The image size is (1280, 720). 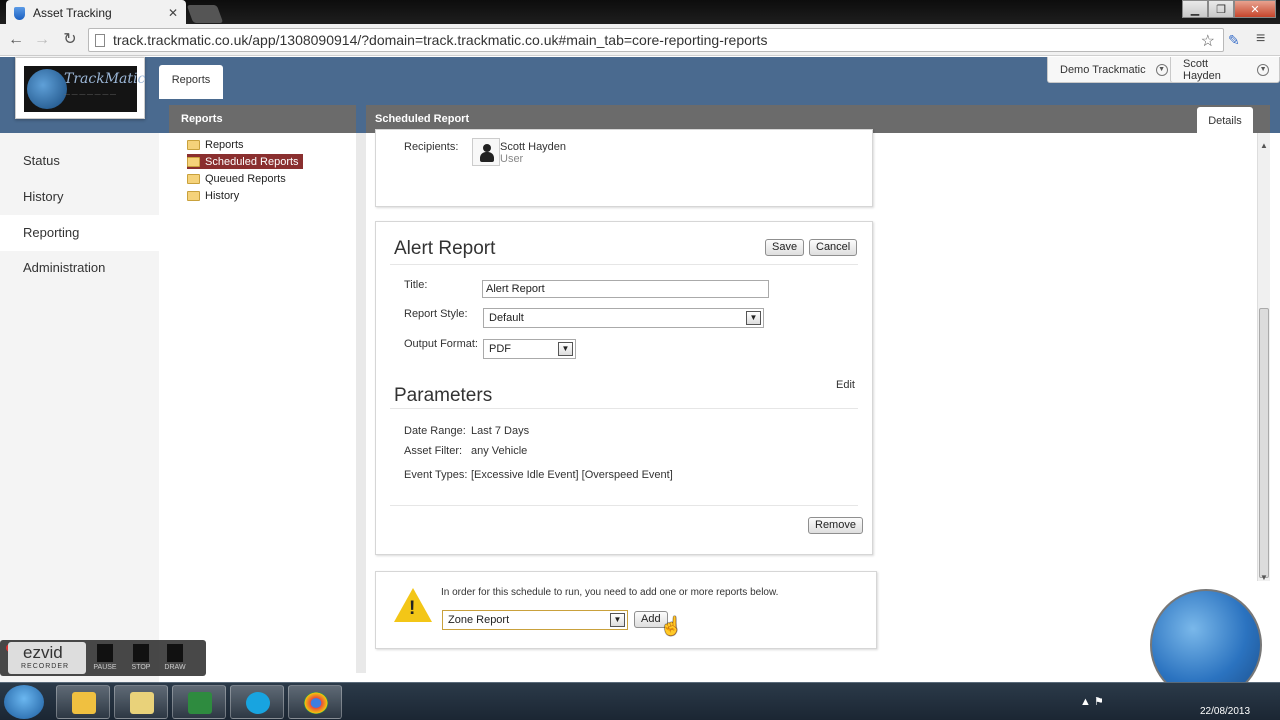 I want to click on window-controls: ▁ ❐ ✕, so click(x=1229, y=9).